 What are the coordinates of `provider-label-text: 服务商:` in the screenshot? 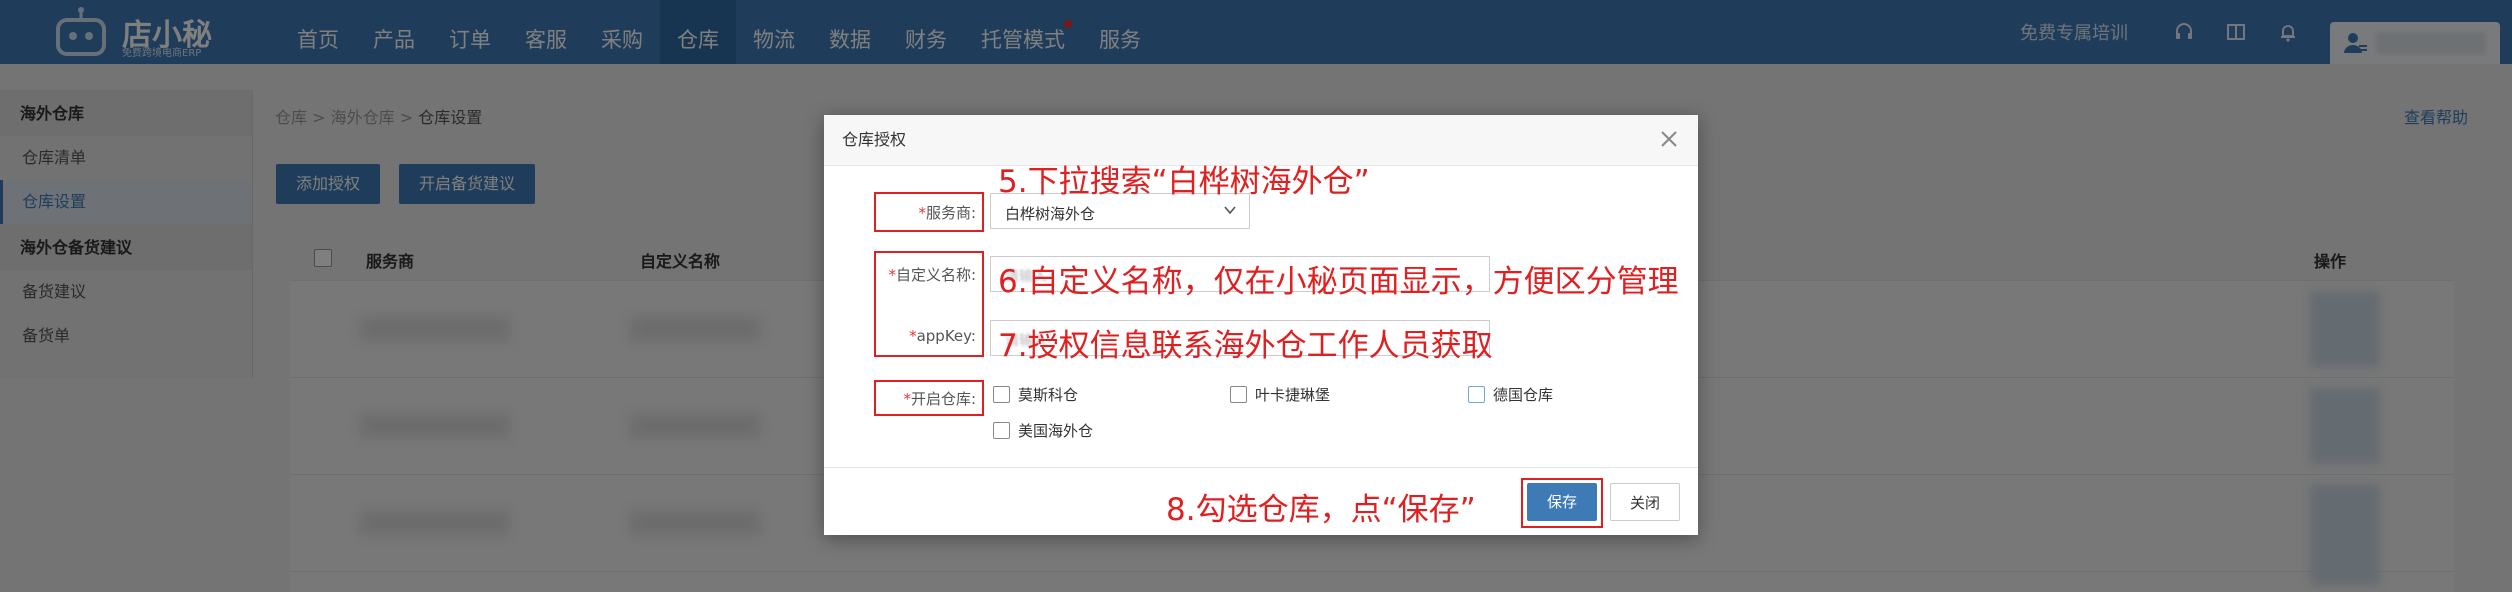 It's located at (950, 213).